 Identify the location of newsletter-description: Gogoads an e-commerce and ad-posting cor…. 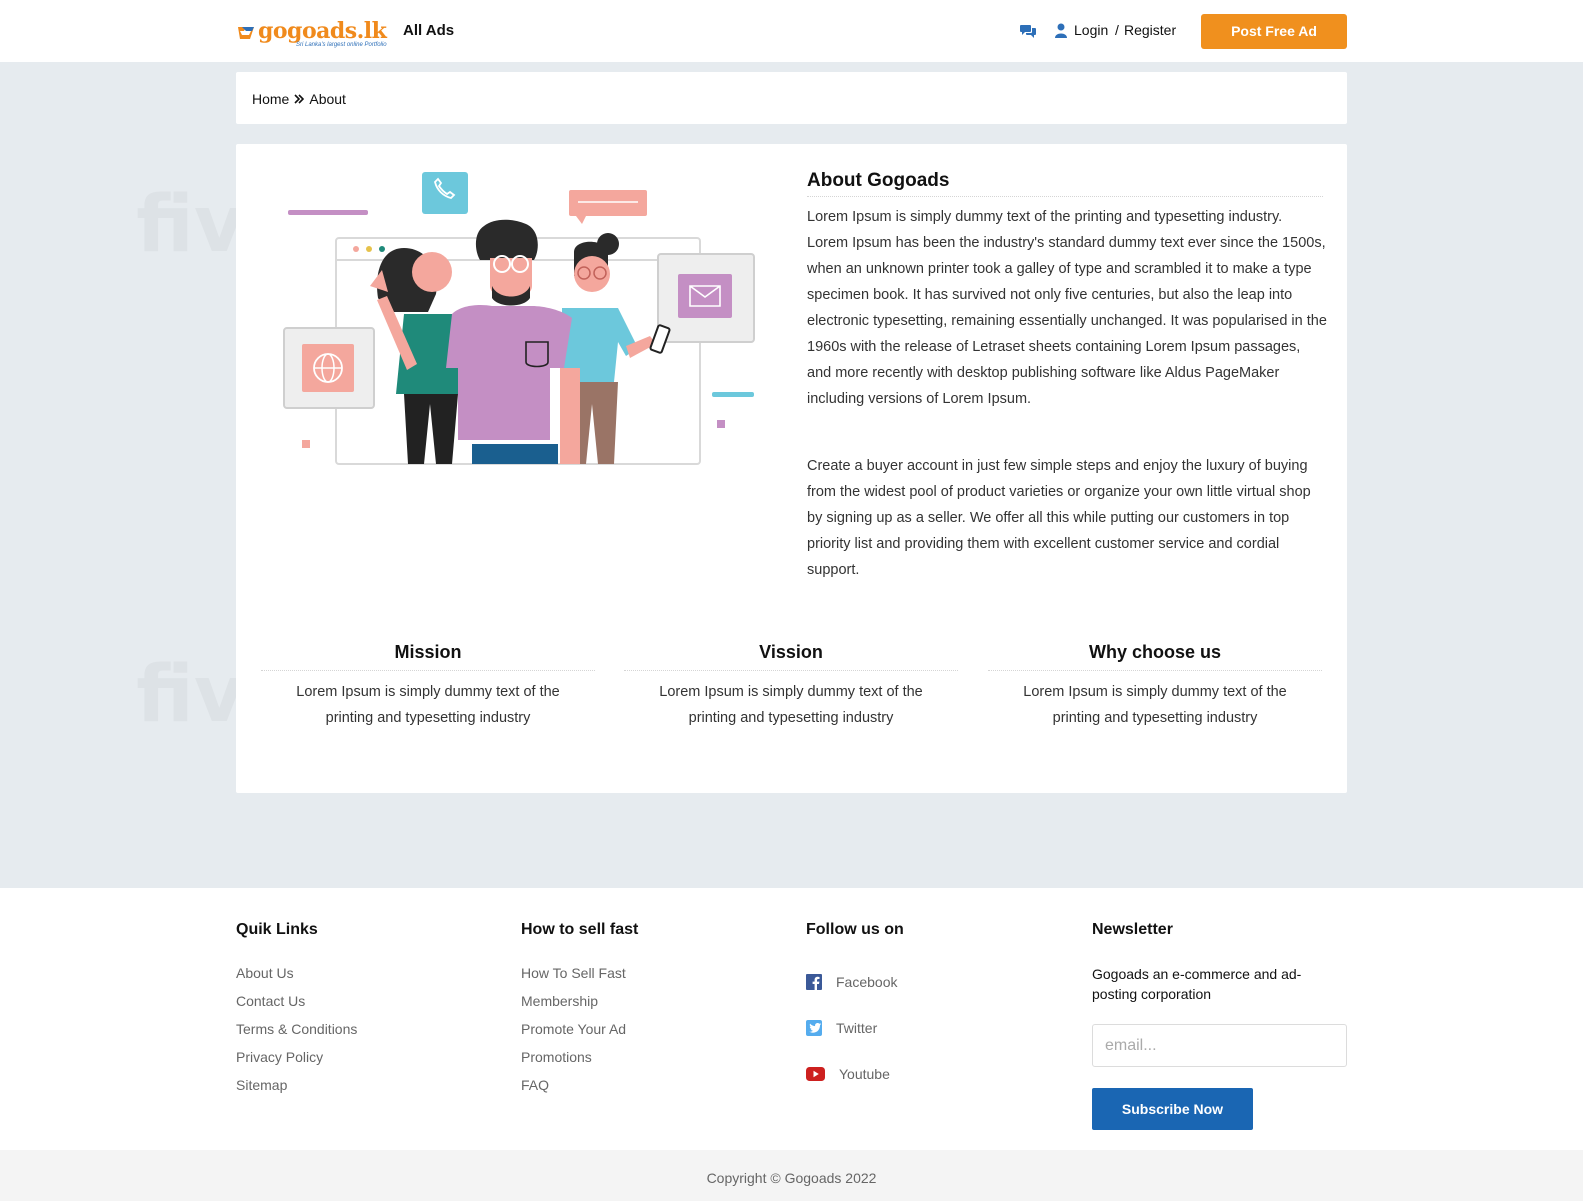
(1197, 984).